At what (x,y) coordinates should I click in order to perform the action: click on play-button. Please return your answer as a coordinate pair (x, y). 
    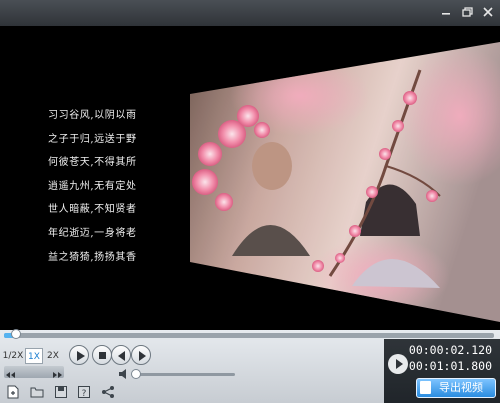
    Looking at the image, I should click on (79, 355).